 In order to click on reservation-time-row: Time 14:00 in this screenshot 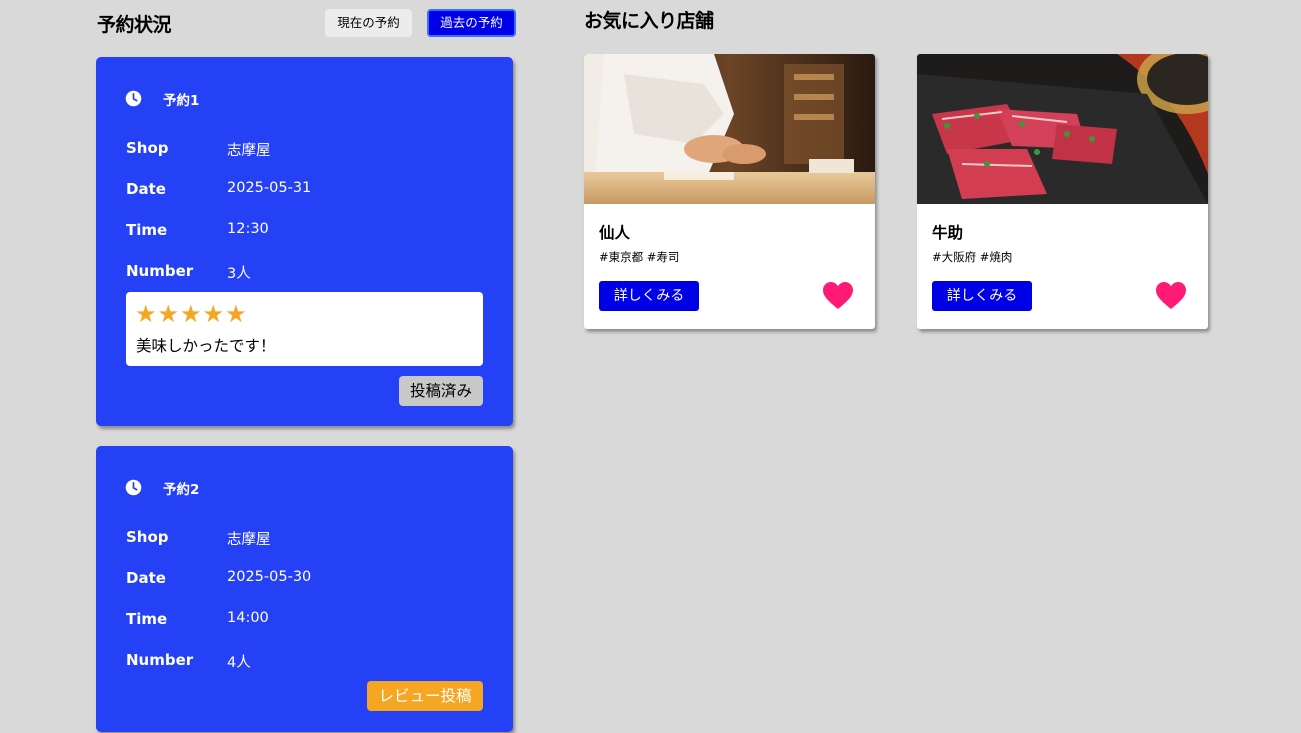, I will do `click(296, 620)`.